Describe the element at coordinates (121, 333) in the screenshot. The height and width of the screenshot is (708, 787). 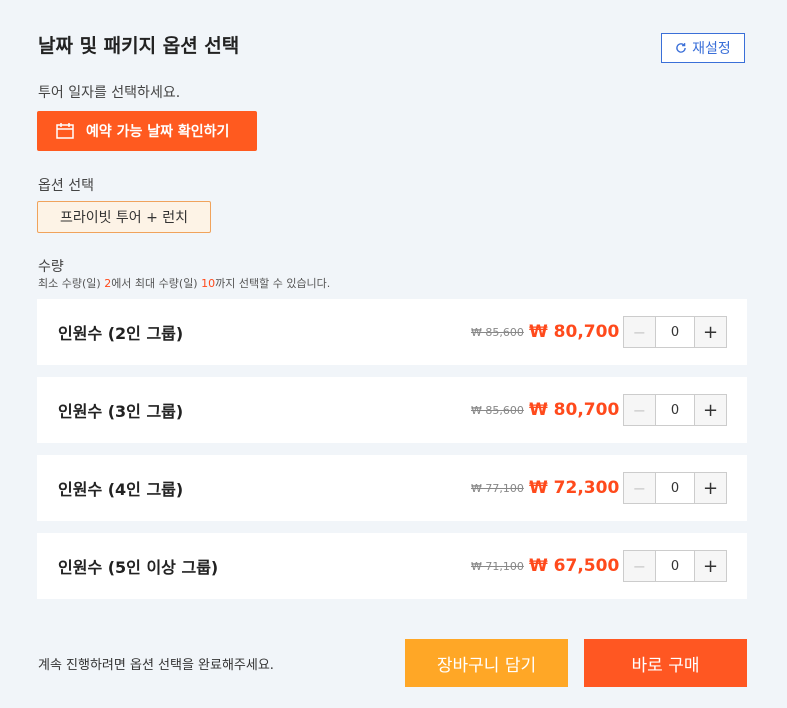
I see `ticket-name: 인원수 (2인 그룹)` at that location.